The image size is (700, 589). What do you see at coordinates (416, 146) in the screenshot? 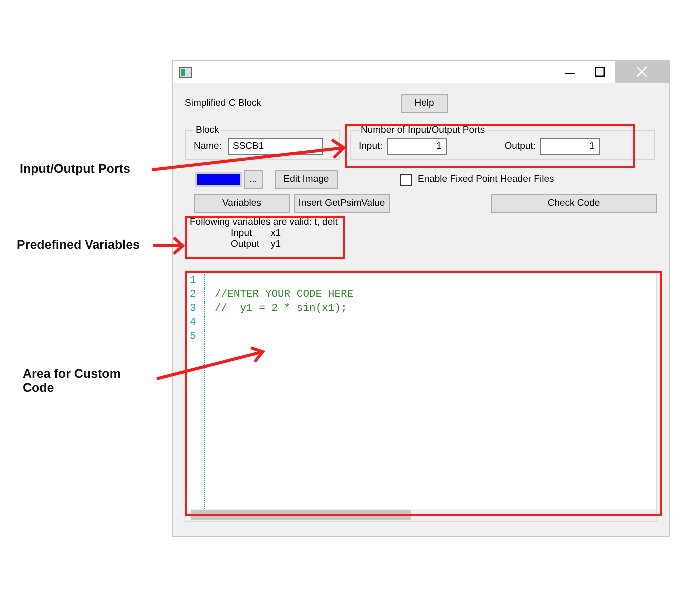
I see `input-count-field: 1` at bounding box center [416, 146].